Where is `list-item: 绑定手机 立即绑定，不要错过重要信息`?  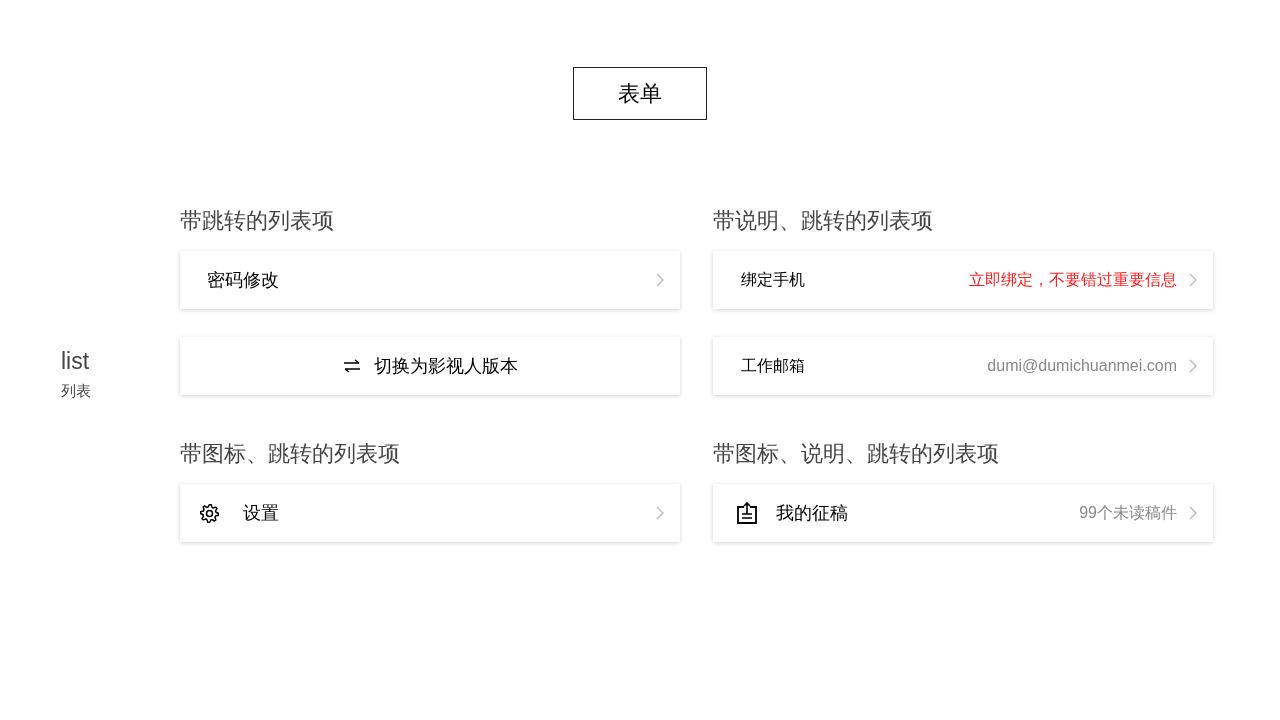
list-item: 绑定手机 立即绑定，不要错过重要信息 is located at coordinates (963, 280).